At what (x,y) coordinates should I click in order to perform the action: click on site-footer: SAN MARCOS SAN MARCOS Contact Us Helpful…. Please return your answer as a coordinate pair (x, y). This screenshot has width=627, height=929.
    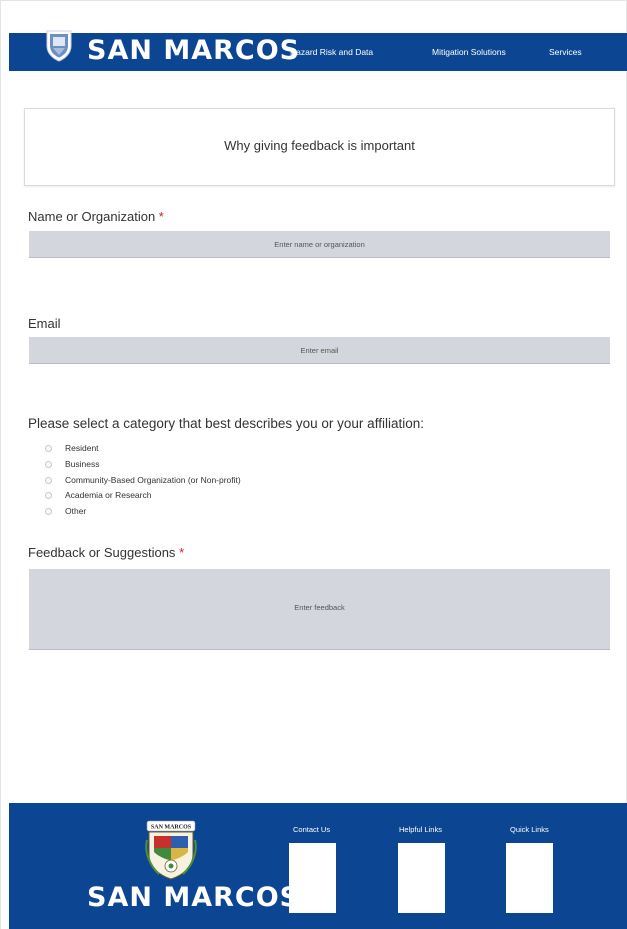
    Looking at the image, I should click on (318, 866).